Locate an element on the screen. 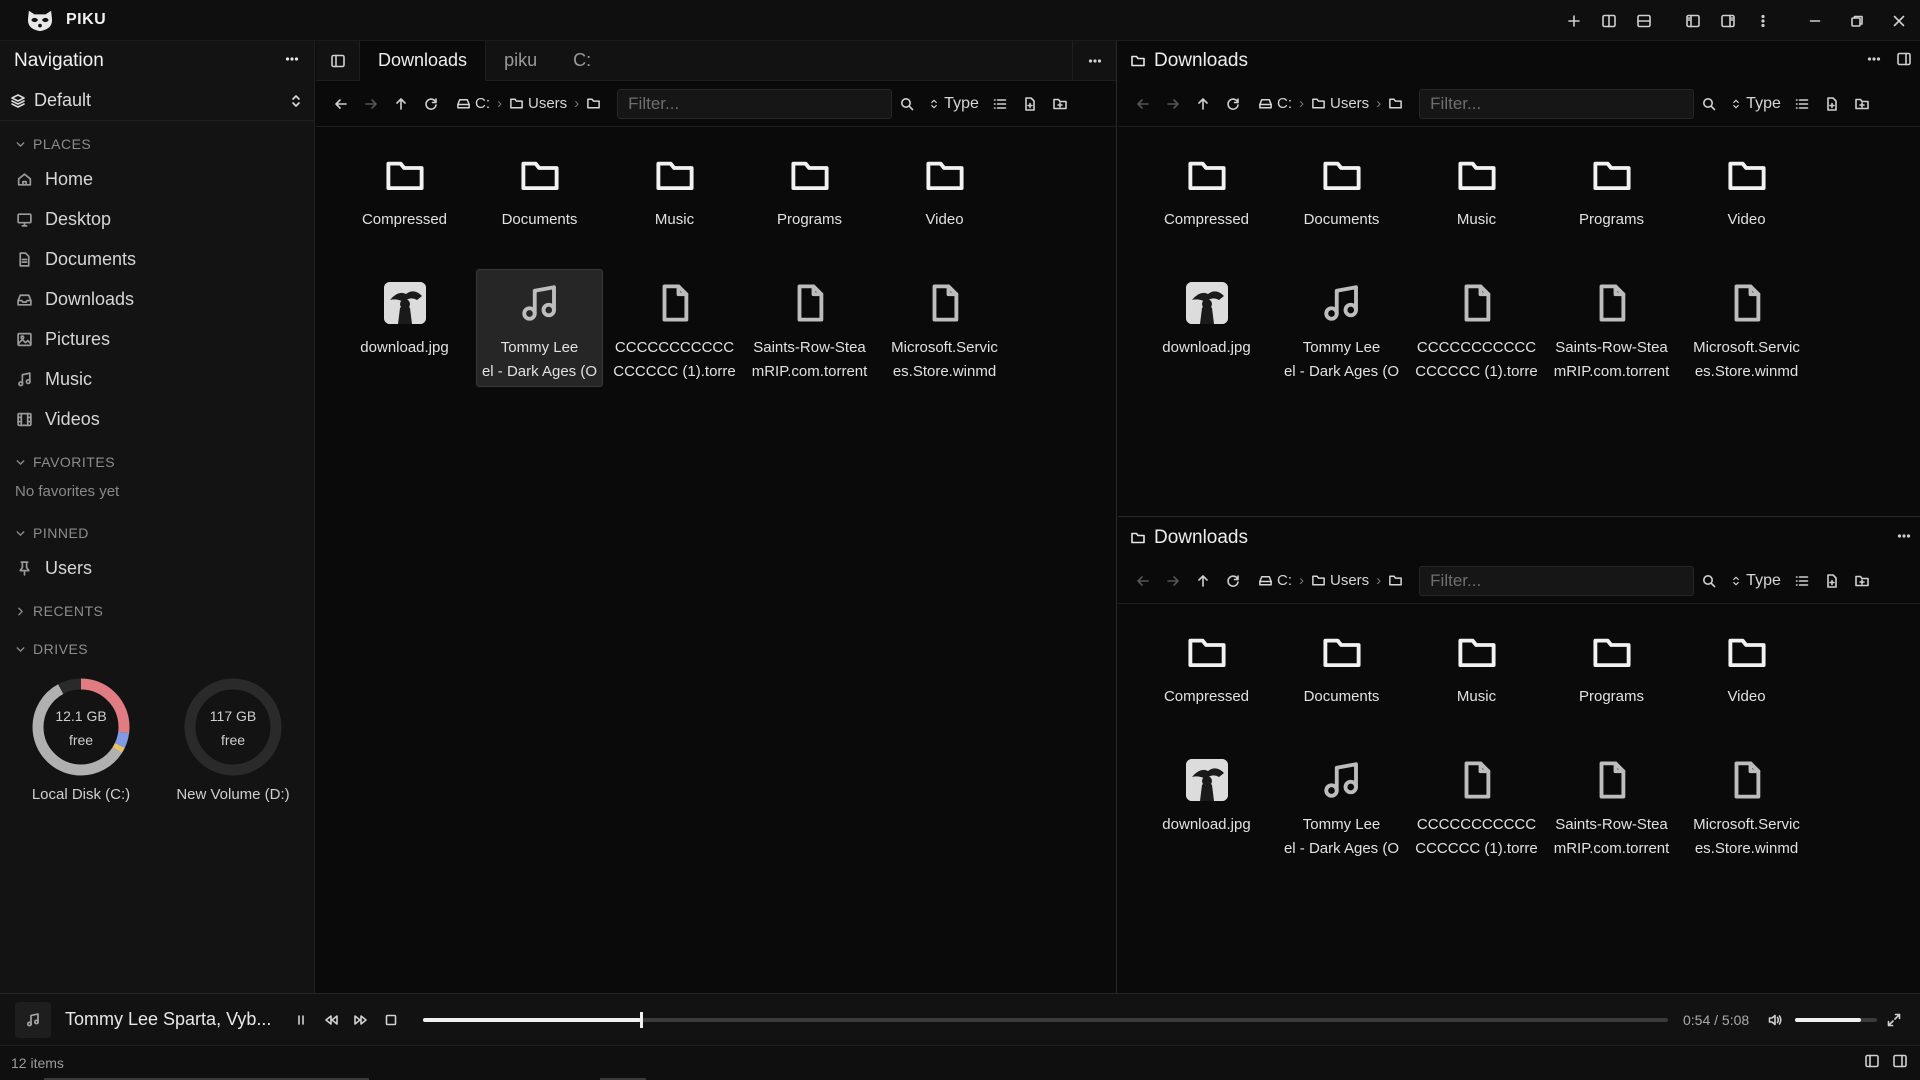  sidebar-item-downloads: Downloads is located at coordinates (157, 299).